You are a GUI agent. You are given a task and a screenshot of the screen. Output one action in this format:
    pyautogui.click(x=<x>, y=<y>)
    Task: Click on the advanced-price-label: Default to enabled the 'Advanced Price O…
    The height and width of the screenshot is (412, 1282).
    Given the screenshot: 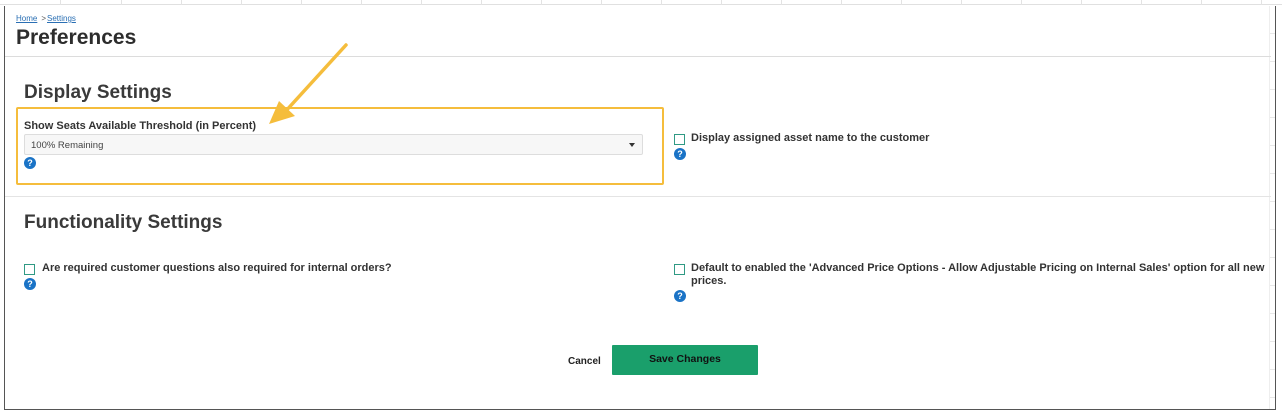 What is the action you would take?
    pyautogui.click(x=978, y=274)
    